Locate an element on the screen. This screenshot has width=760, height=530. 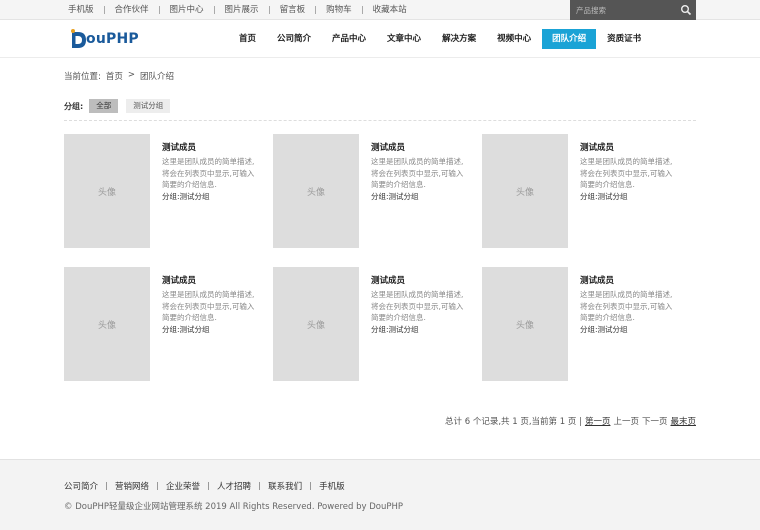
top-link-cart: 购物车 is located at coordinates (339, 10).